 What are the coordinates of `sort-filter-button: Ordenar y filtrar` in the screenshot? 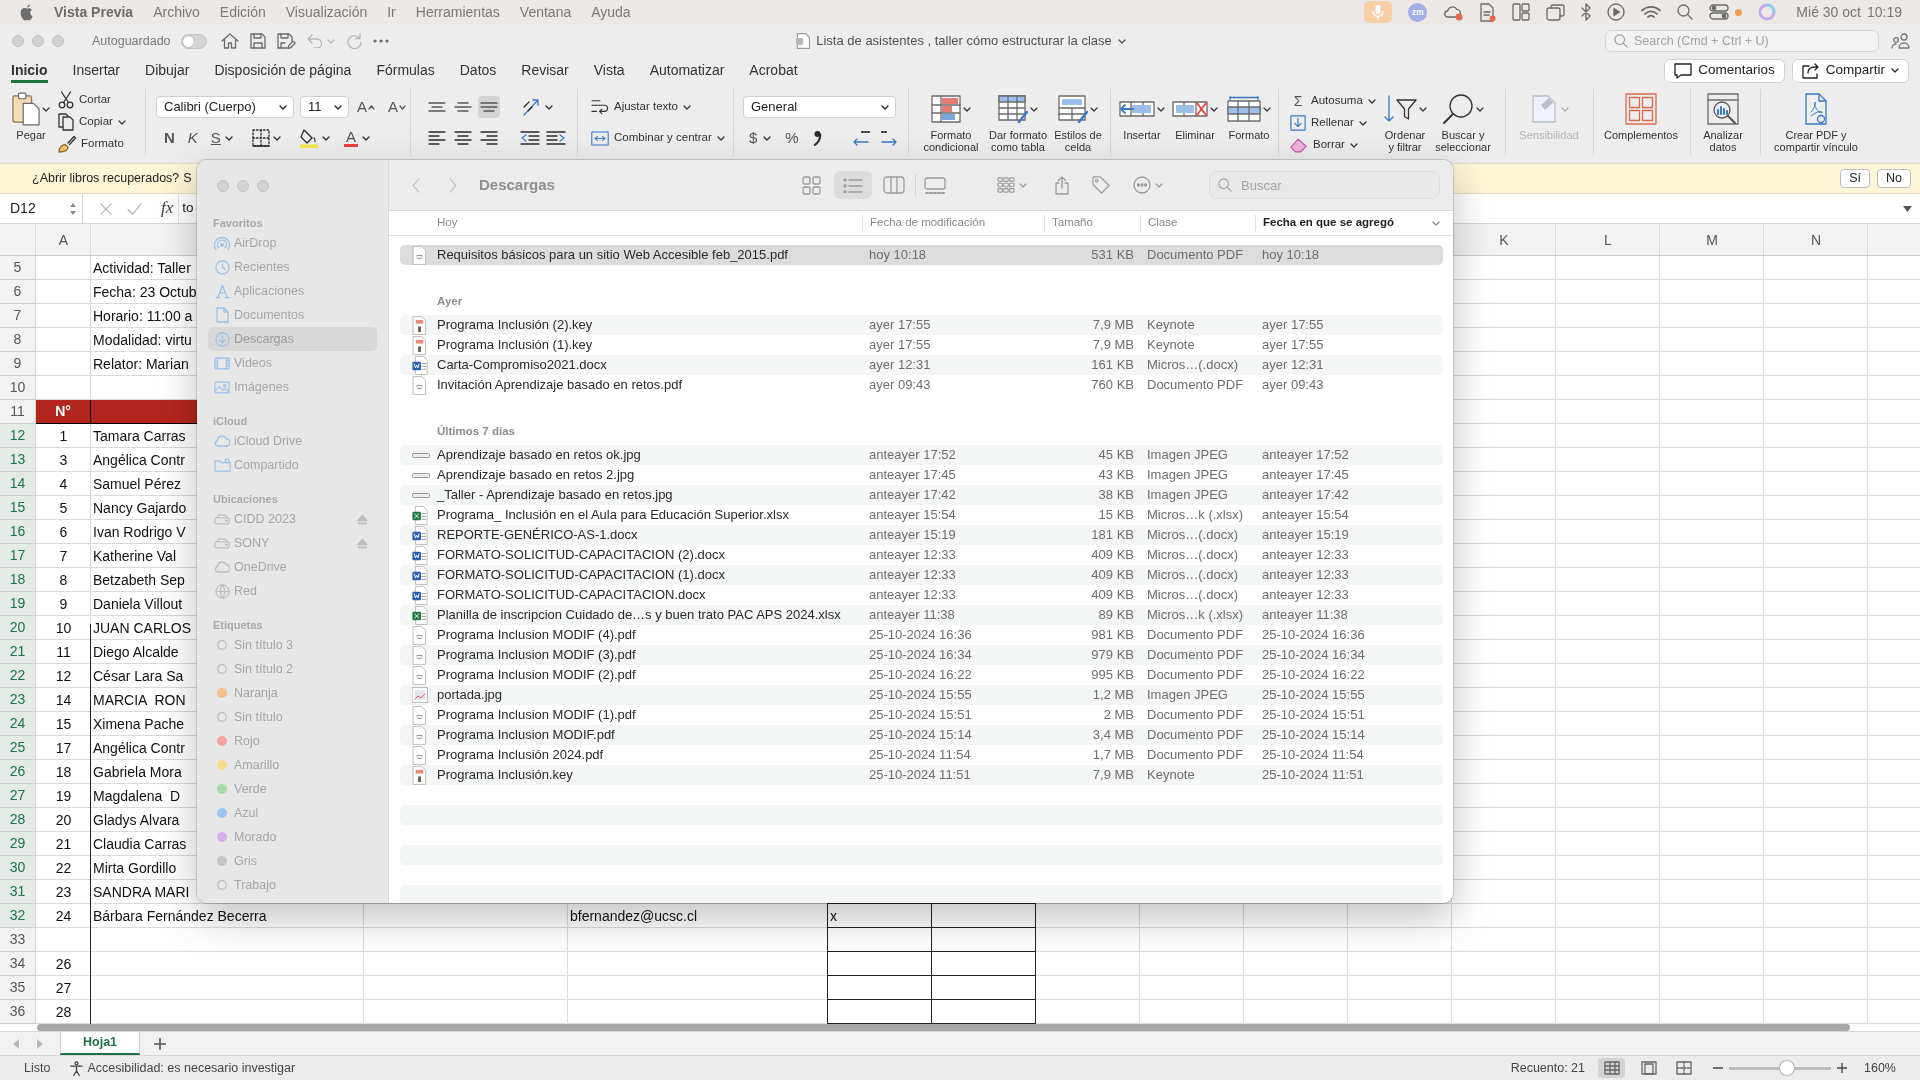 It's located at (1405, 121).